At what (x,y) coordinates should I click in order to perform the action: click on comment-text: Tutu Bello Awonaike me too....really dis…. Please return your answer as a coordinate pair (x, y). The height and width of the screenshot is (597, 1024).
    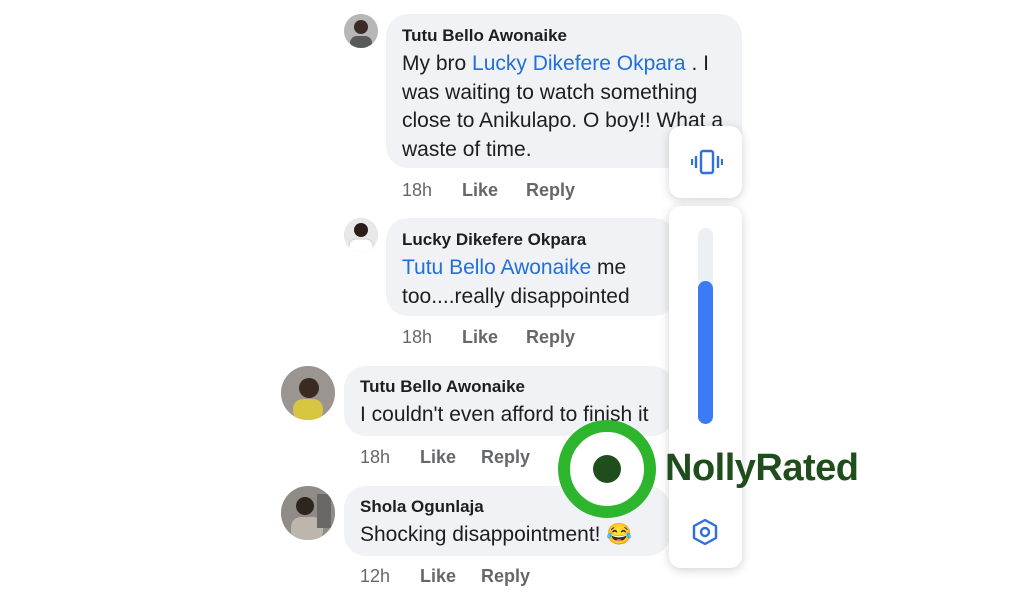
    Looking at the image, I should click on (531, 282).